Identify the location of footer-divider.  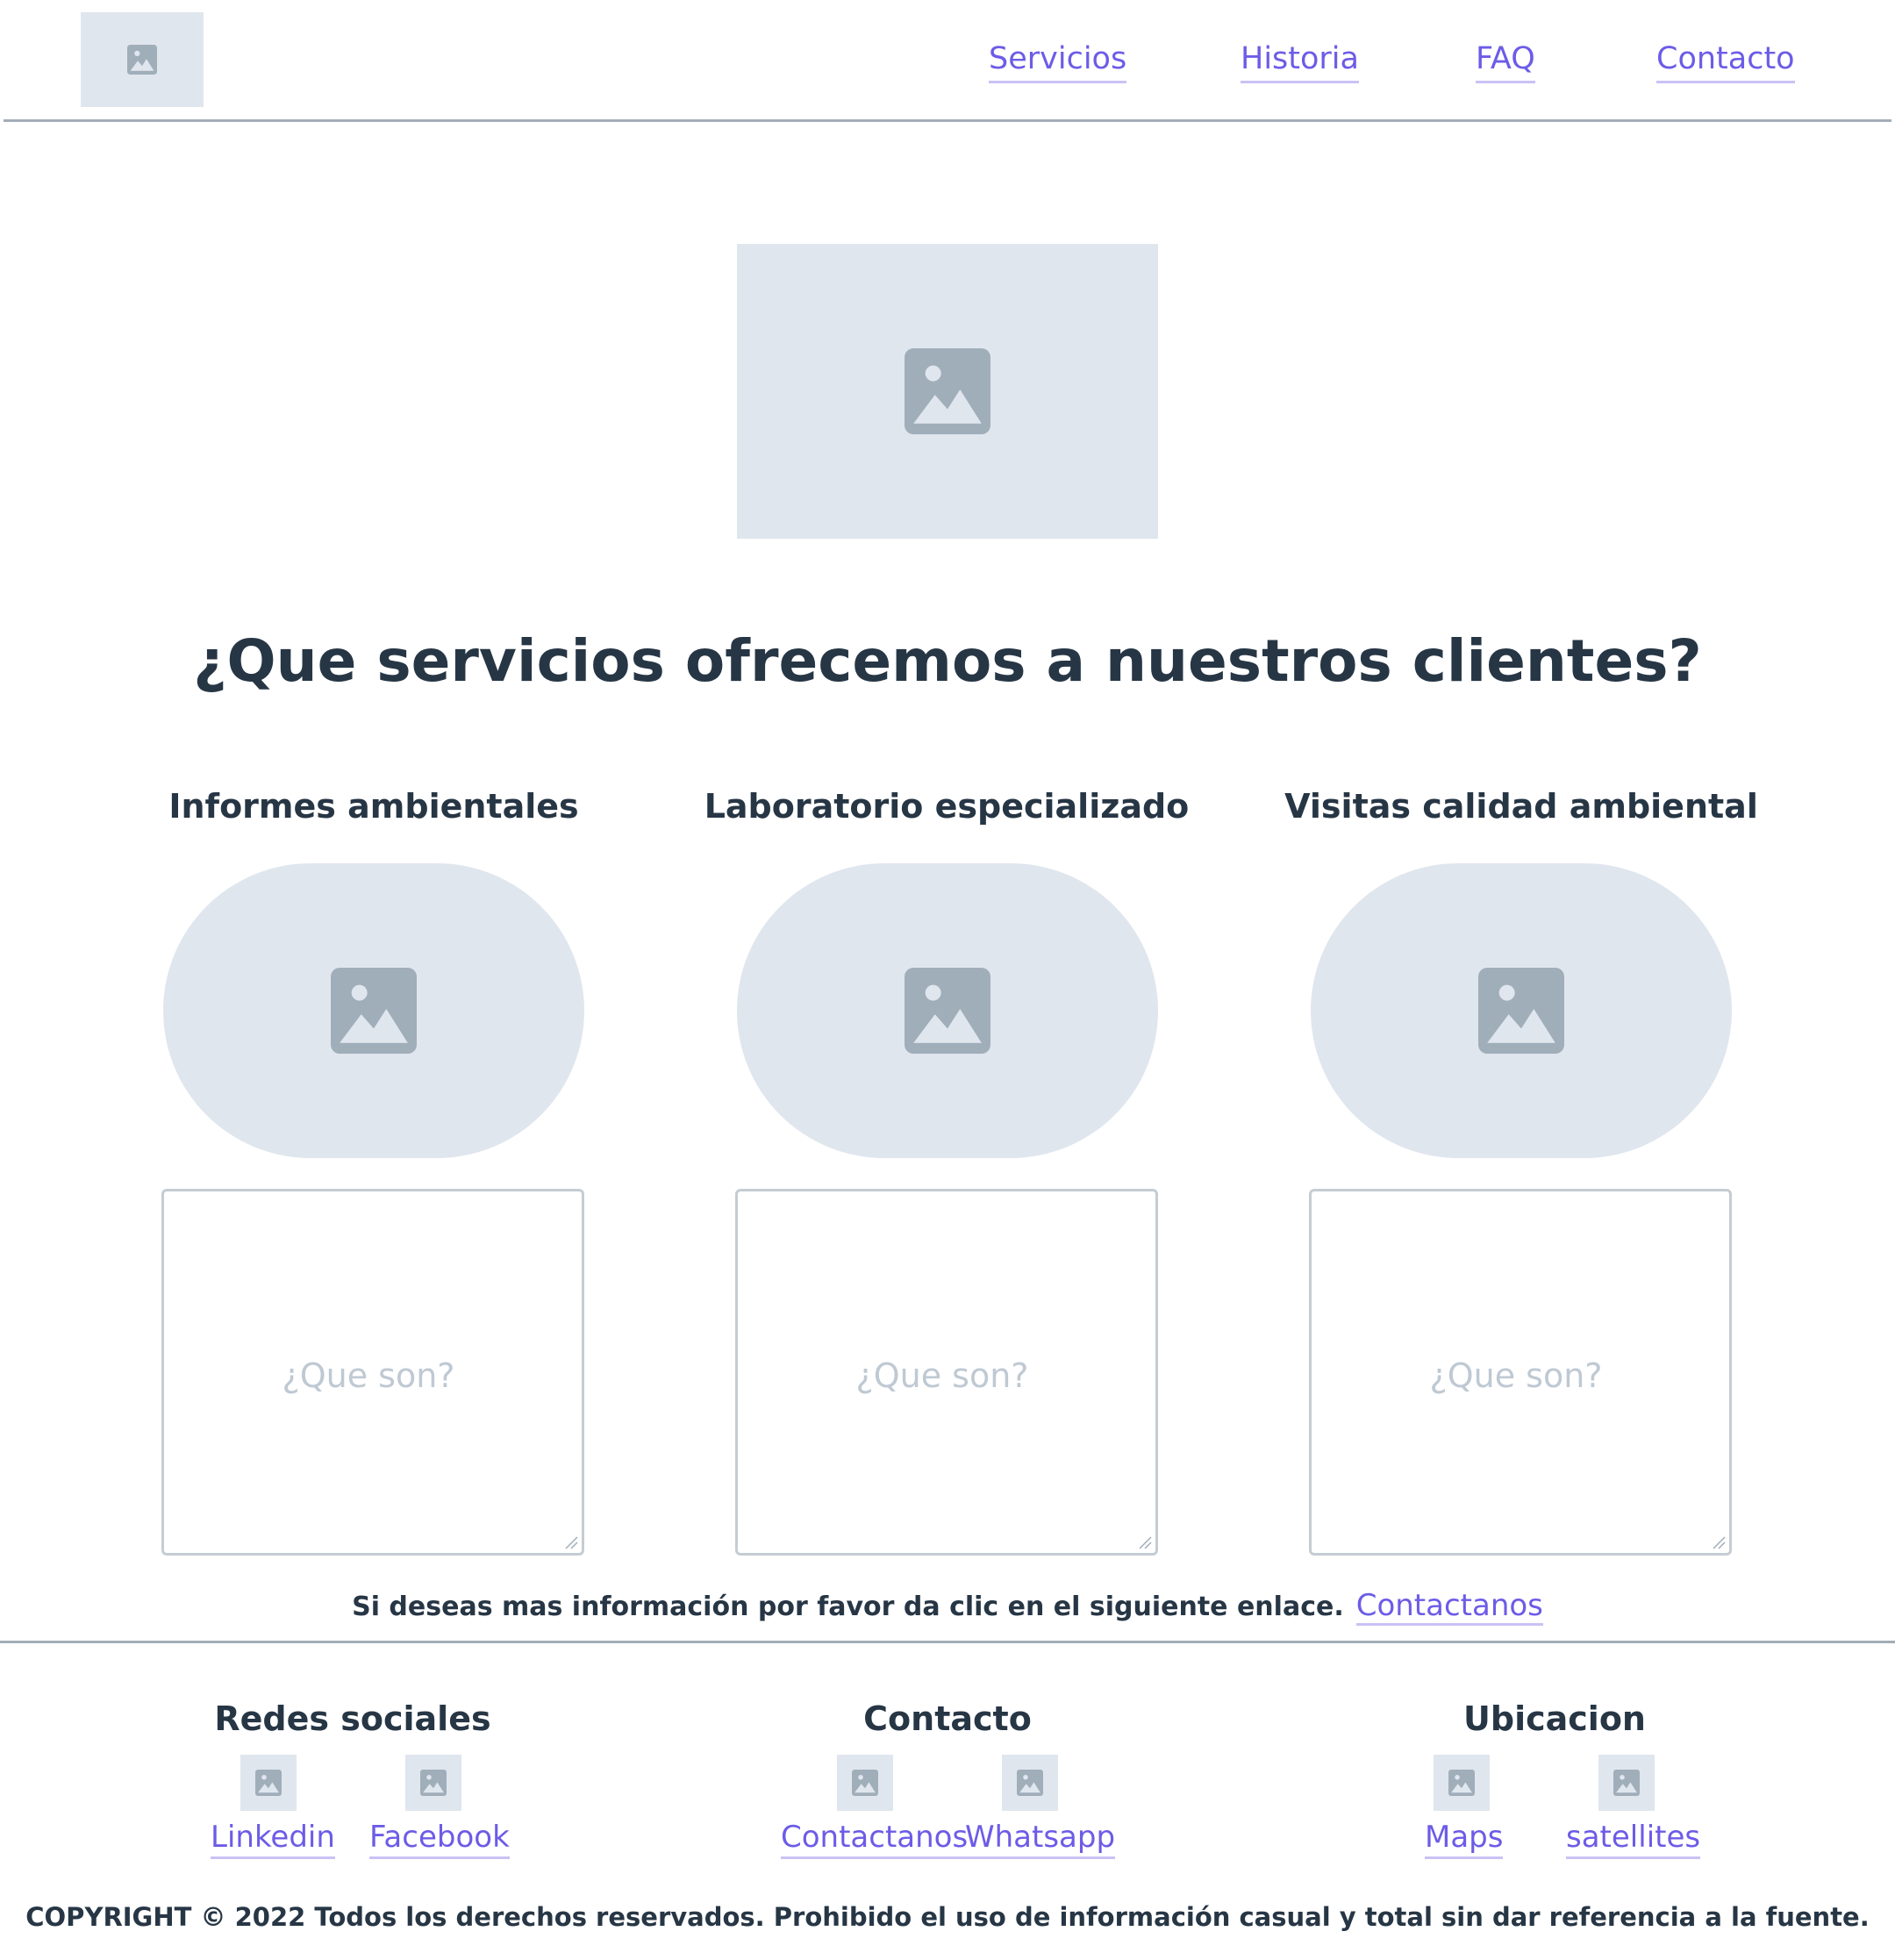
(947, 1642).